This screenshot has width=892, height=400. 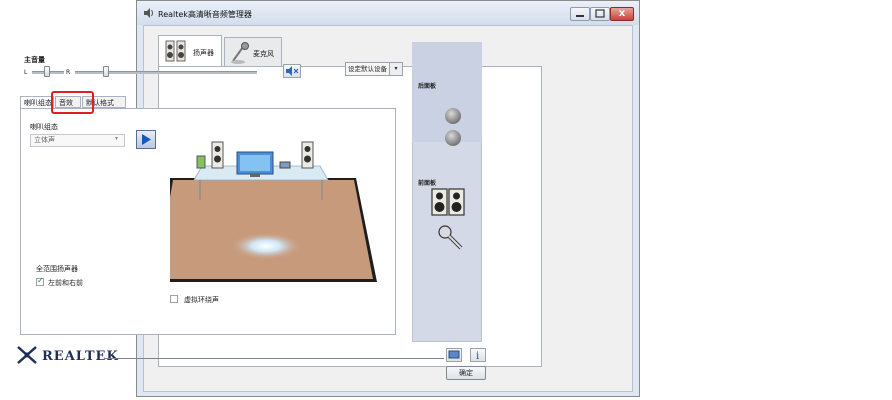 What do you see at coordinates (427, 183) in the screenshot?
I see `front-panel-label: 前面板` at bounding box center [427, 183].